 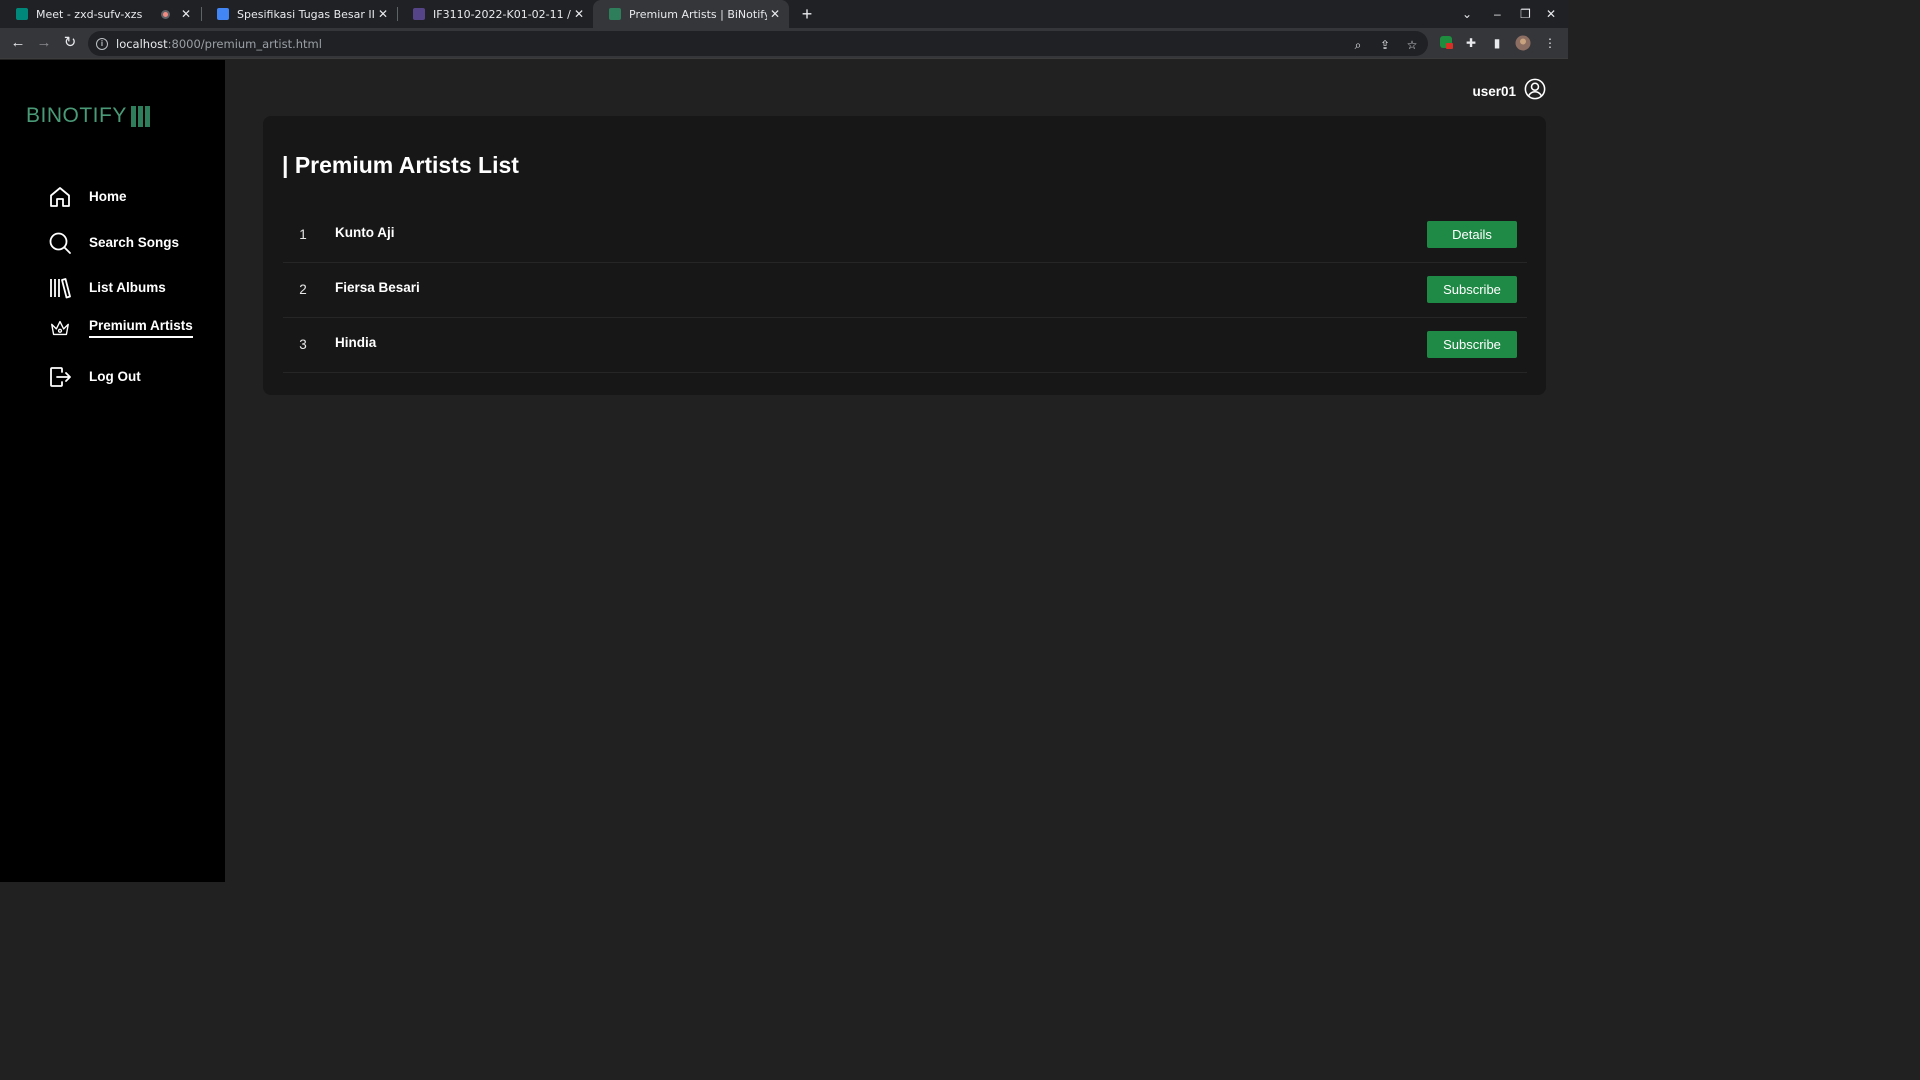 What do you see at coordinates (223, 14) in the screenshot?
I see `docs-favicon-icon` at bounding box center [223, 14].